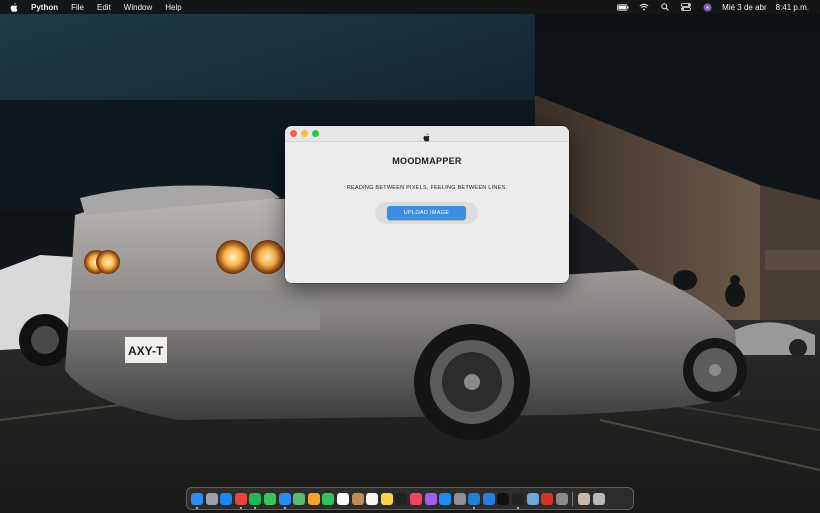 The width and height of the screenshot is (820, 513). Describe the element at coordinates (459, 498) in the screenshot. I see `system-settings-dock-icon` at that location.